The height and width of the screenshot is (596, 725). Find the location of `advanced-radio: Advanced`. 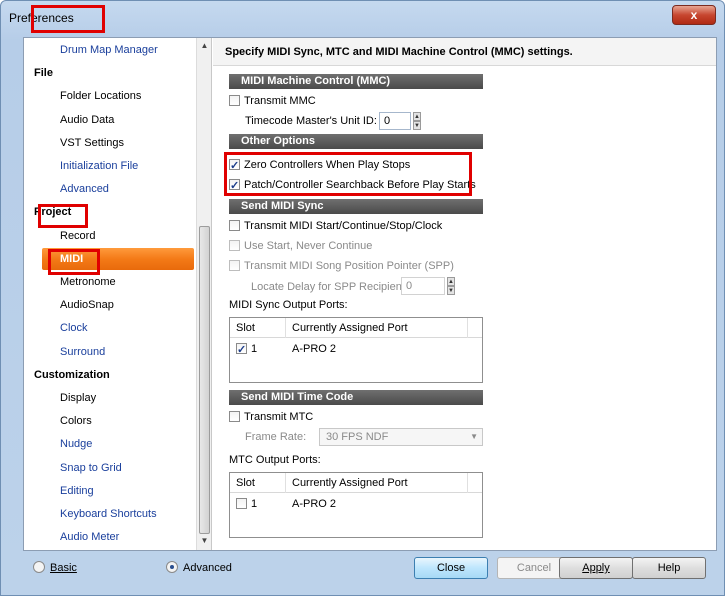

advanced-radio: Advanced is located at coordinates (199, 568).